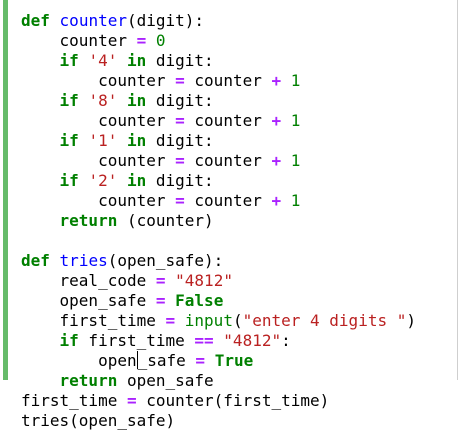  I want to click on code-token: first_time, so click(107, 320).